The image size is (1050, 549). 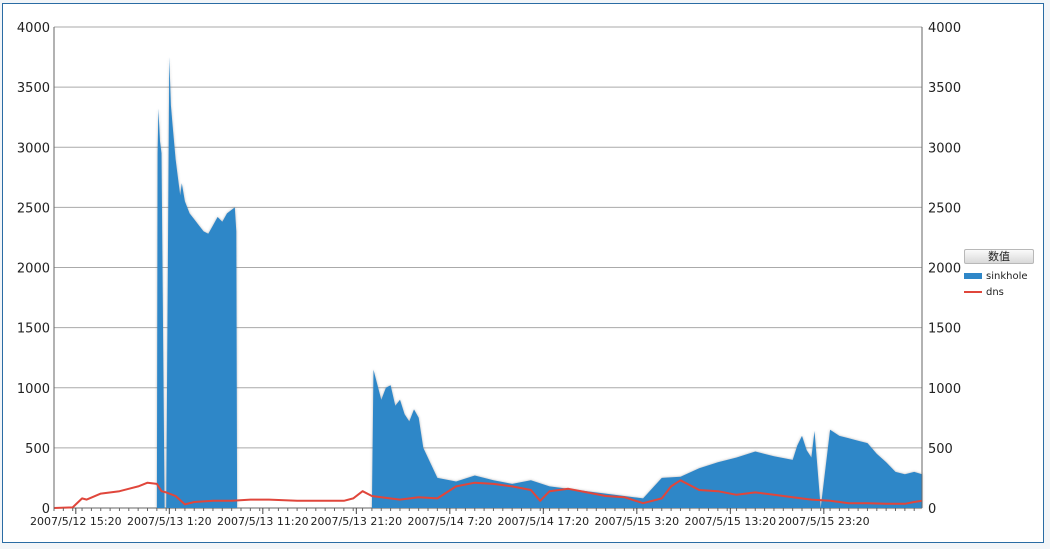 I want to click on legend-label-dns: dns, so click(x=995, y=292).